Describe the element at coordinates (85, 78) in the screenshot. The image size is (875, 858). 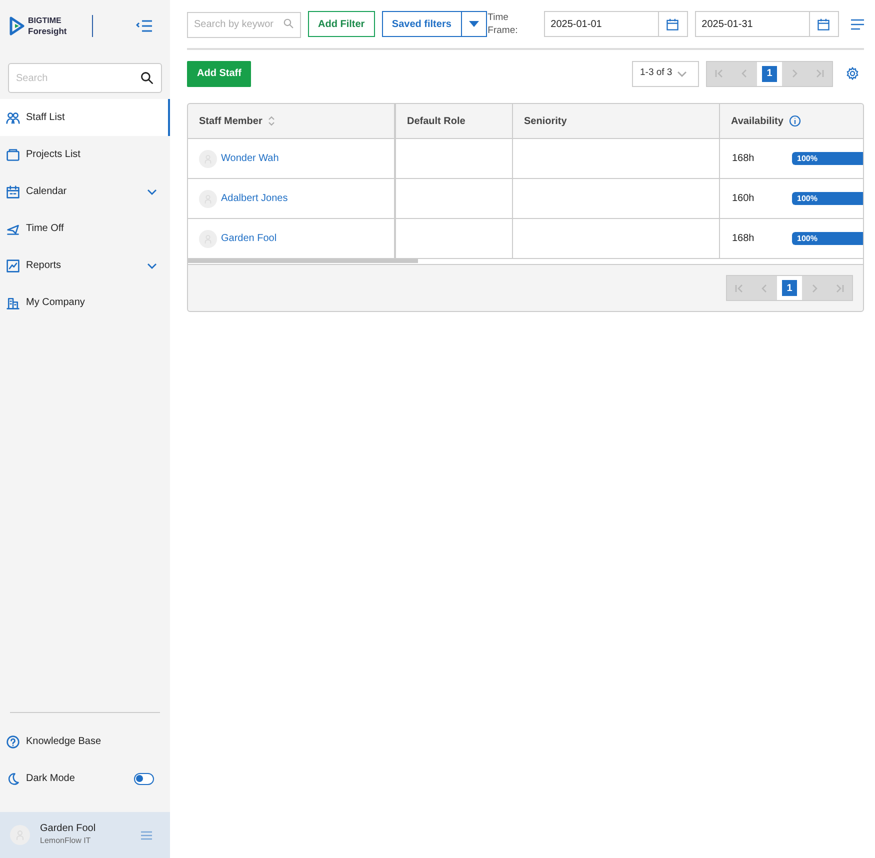
I see `sidebar-search-field: Search` at that location.